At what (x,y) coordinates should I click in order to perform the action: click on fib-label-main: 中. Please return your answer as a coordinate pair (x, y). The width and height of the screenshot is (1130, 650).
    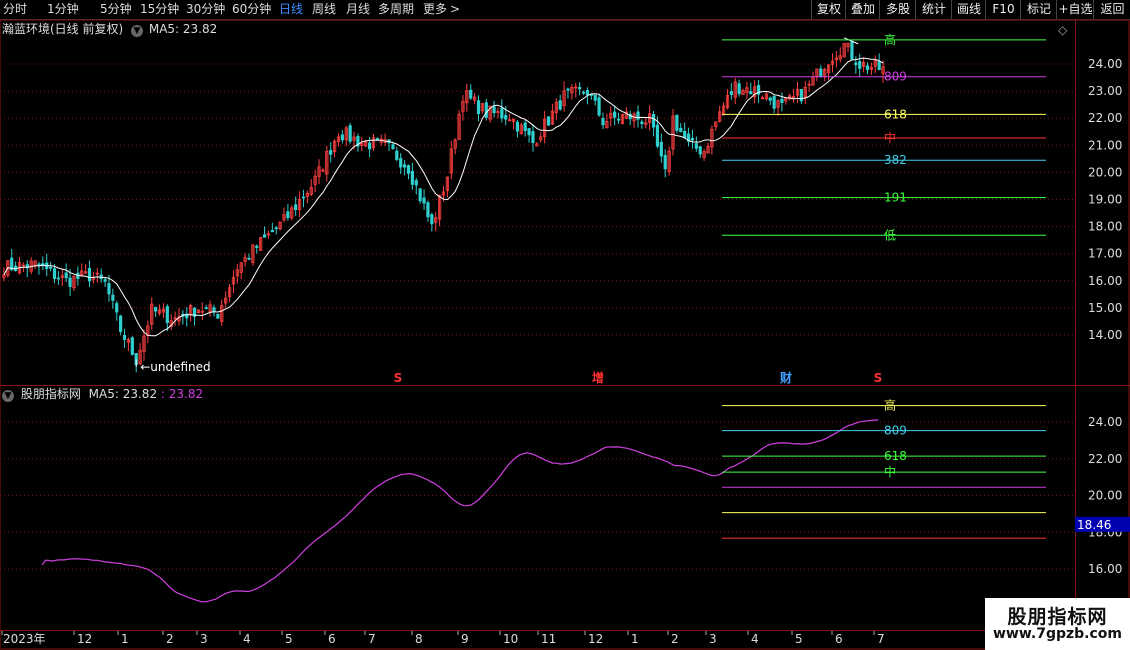
    Looking at the image, I should click on (890, 137).